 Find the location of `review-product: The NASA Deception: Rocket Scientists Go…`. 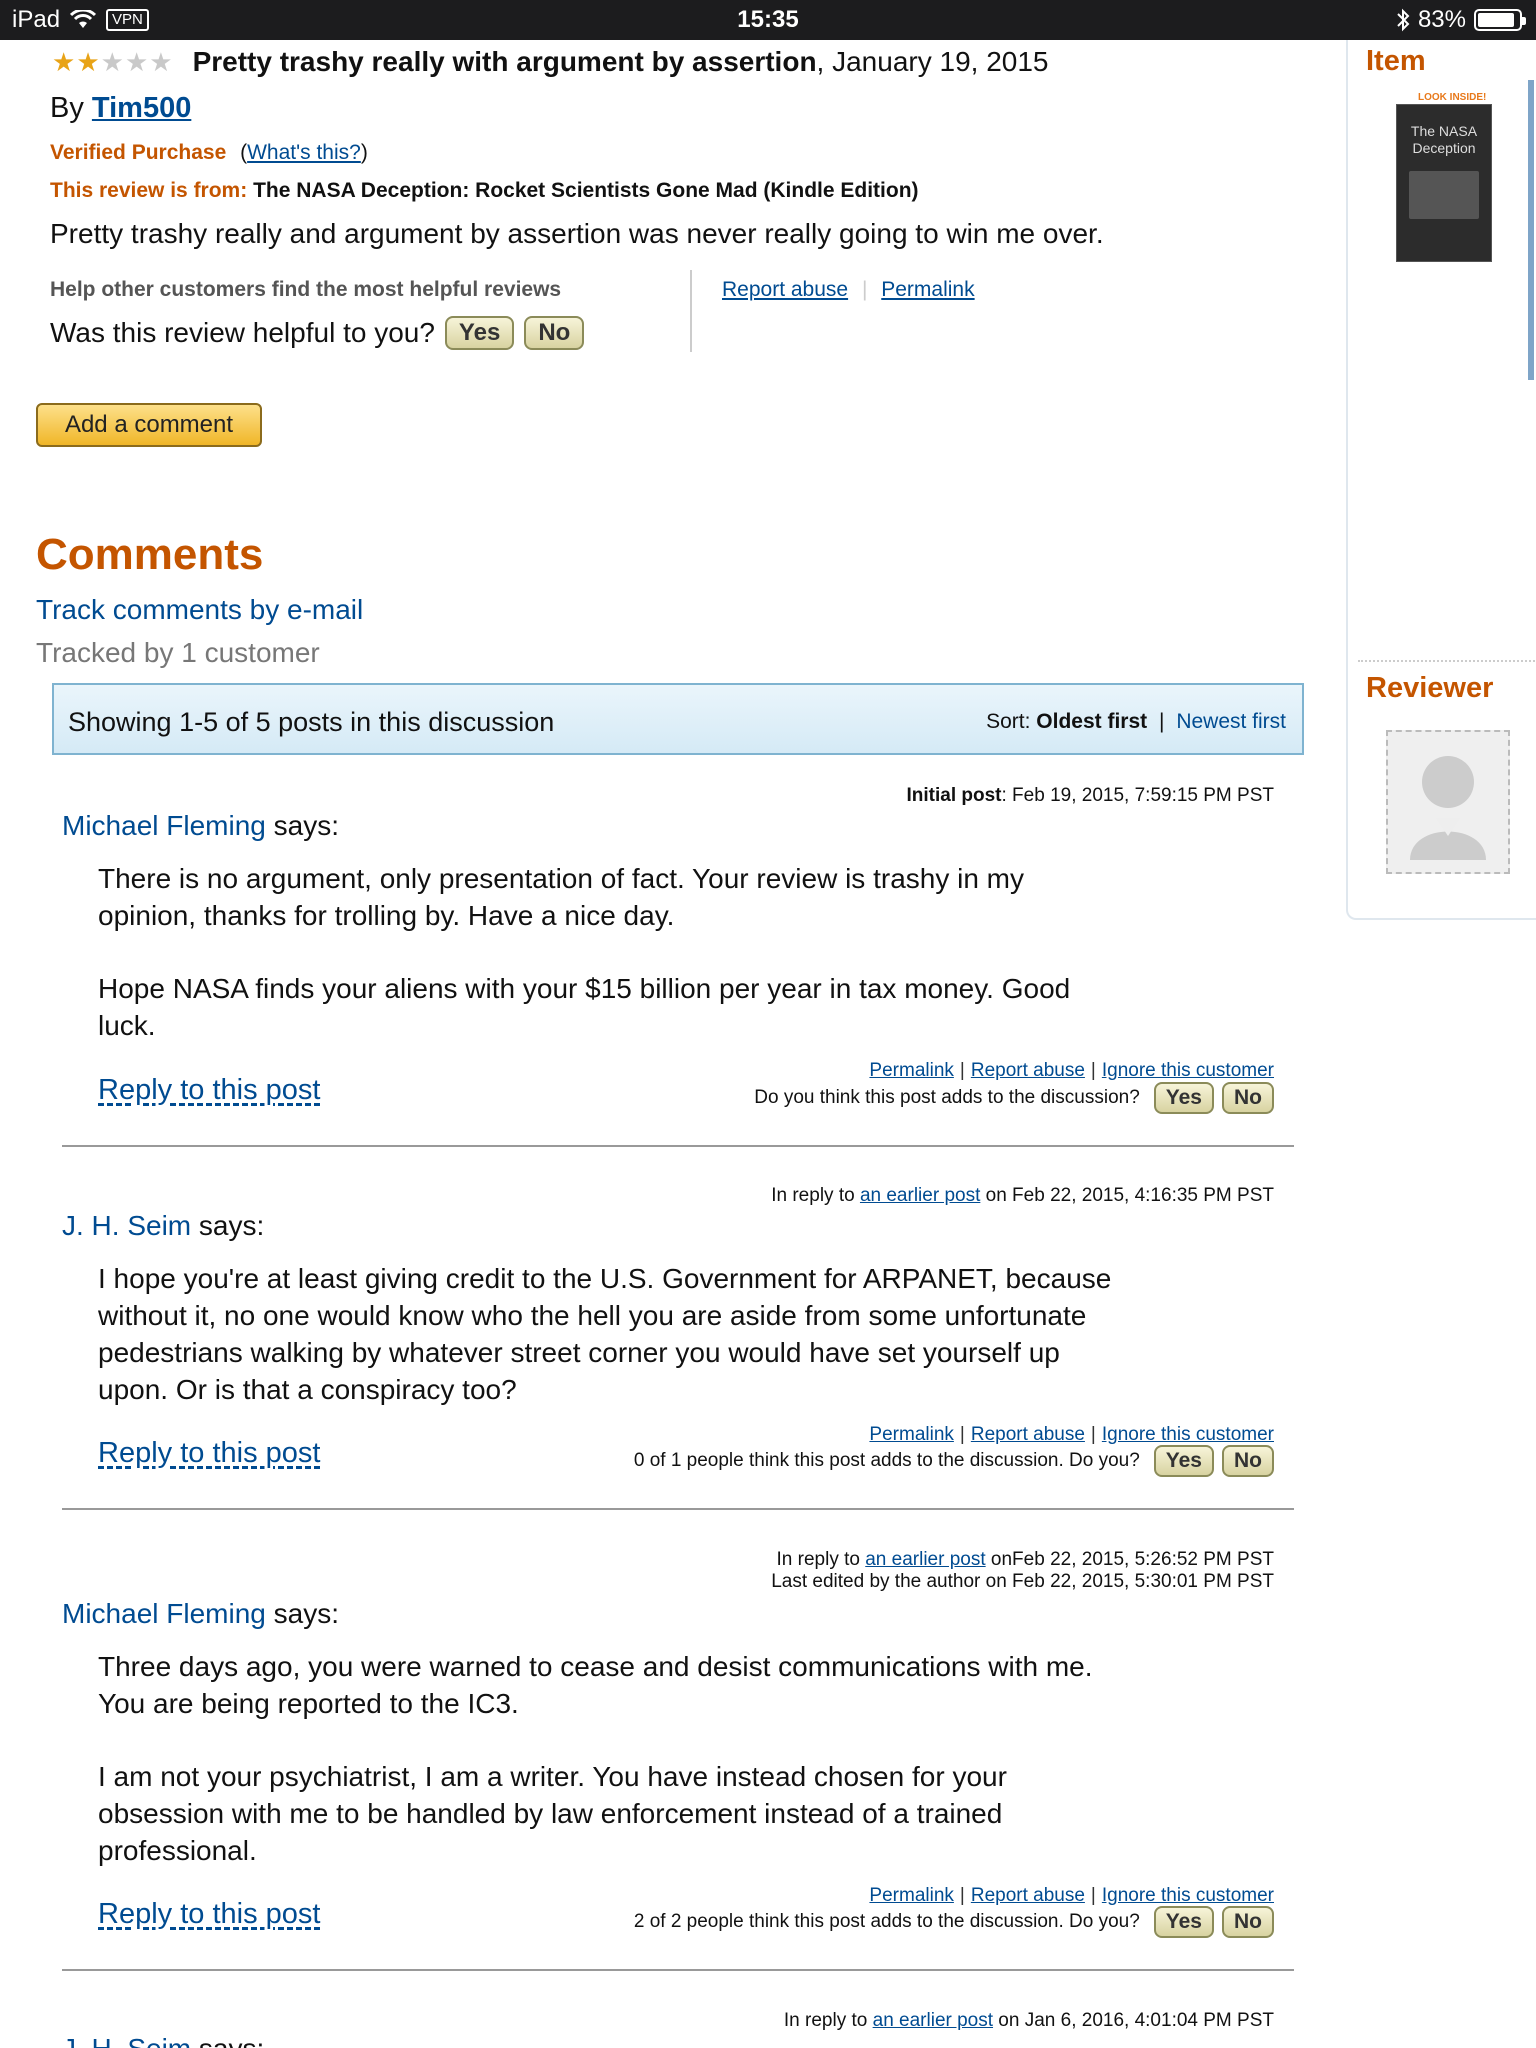

review-product: The NASA Deception: Rocket Scientists Go… is located at coordinates (586, 190).